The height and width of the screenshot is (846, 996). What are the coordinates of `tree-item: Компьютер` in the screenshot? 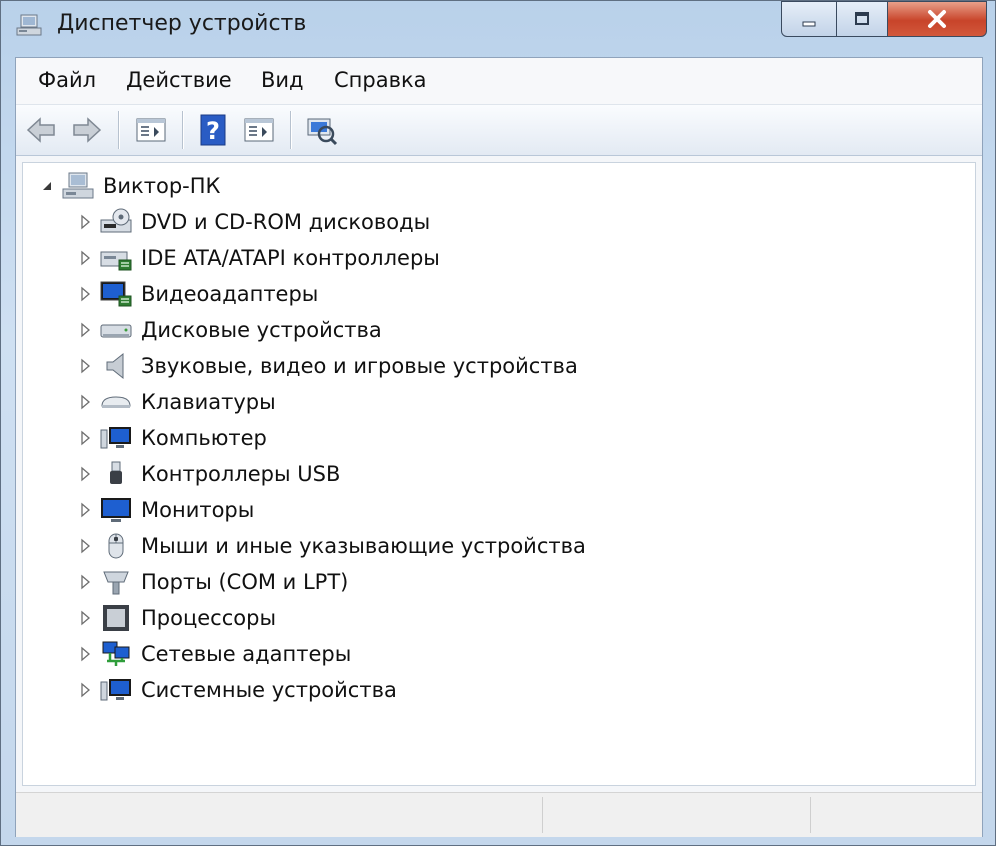 It's located at (172, 438).